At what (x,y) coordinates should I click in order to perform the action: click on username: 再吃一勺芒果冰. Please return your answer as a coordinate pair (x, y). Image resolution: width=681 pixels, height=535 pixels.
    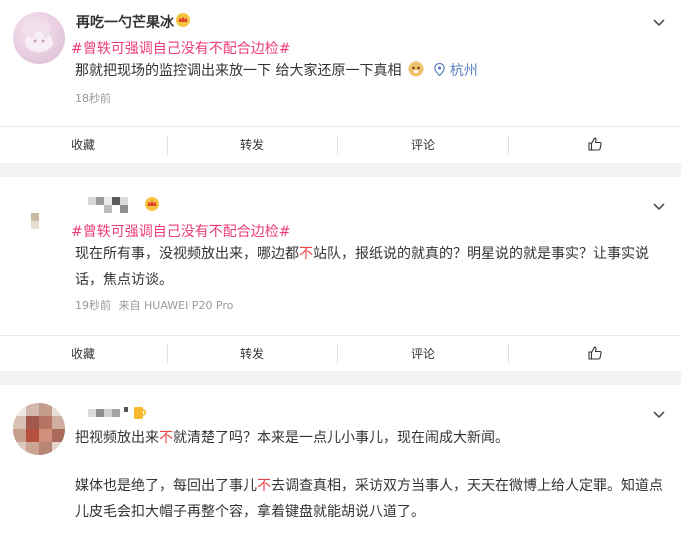
    Looking at the image, I should click on (125, 22).